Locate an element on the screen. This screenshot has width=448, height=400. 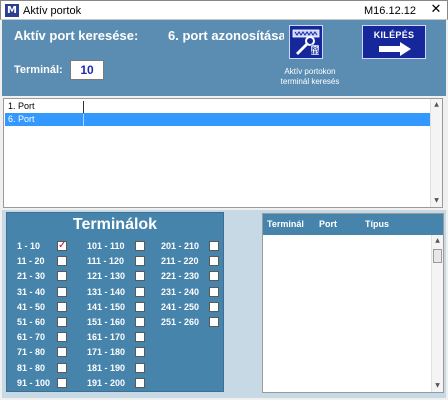
terminal-range-item: 101 - 110 is located at coordinates (117, 246).